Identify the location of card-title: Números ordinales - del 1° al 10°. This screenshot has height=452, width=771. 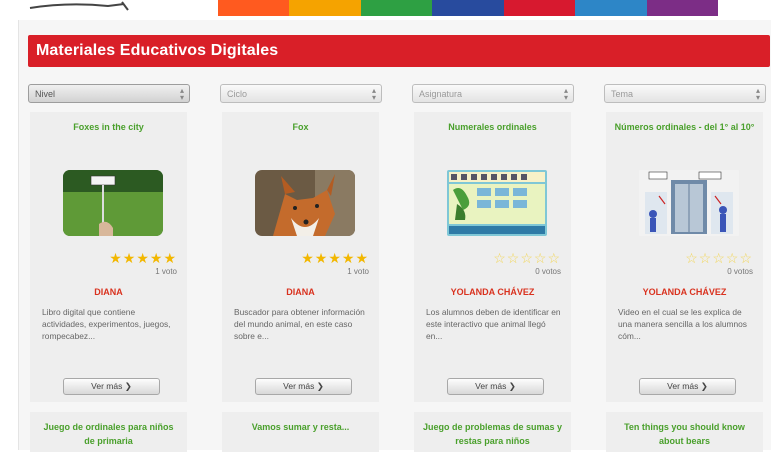
(684, 127).